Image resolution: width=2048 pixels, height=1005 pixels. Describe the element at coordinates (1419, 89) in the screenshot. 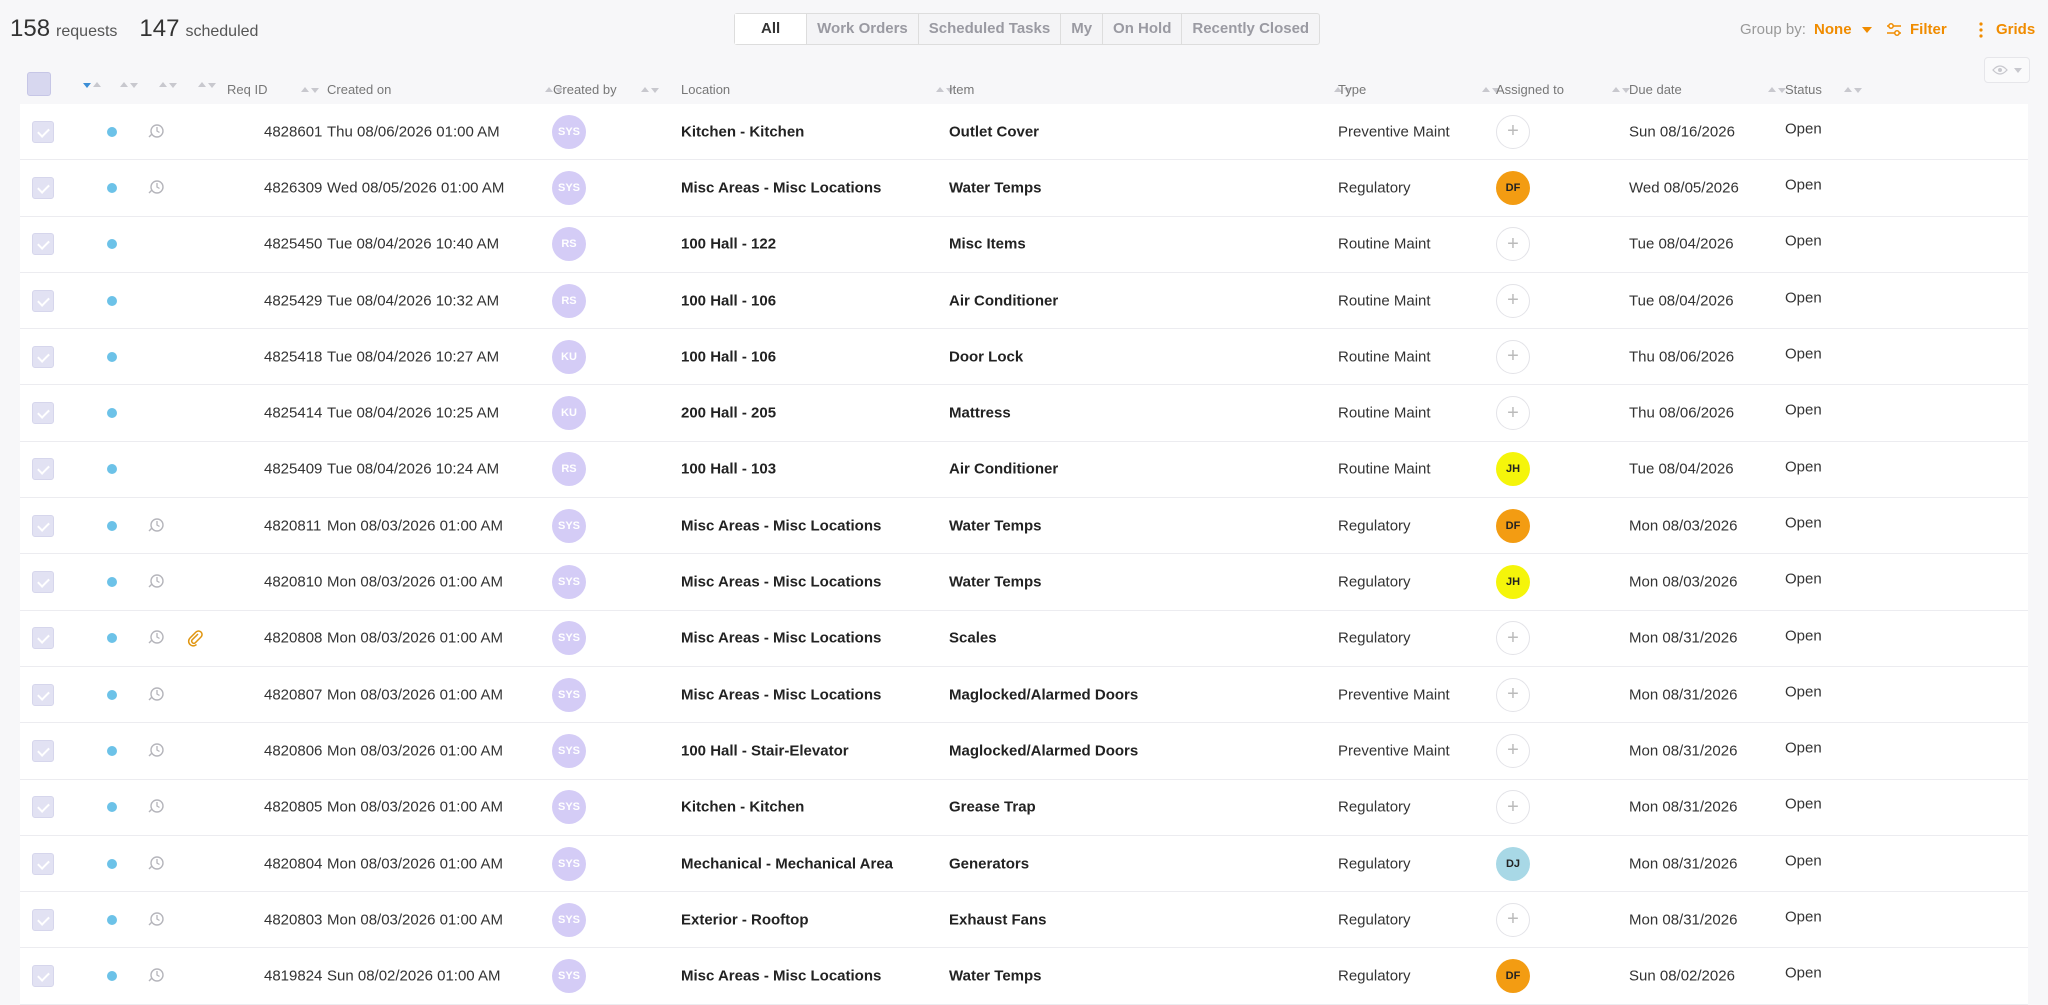

I see `header-type: Type` at that location.